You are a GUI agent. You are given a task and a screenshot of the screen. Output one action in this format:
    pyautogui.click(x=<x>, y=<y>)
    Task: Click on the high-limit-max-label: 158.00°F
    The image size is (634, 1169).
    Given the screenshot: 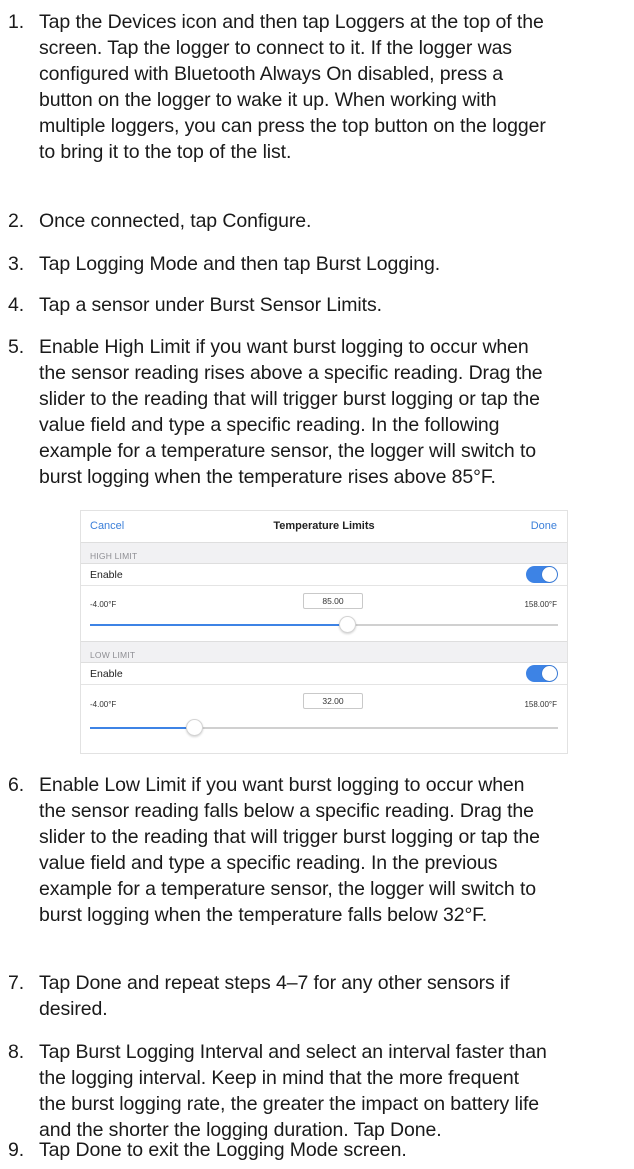 What is the action you would take?
    pyautogui.click(x=540, y=604)
    